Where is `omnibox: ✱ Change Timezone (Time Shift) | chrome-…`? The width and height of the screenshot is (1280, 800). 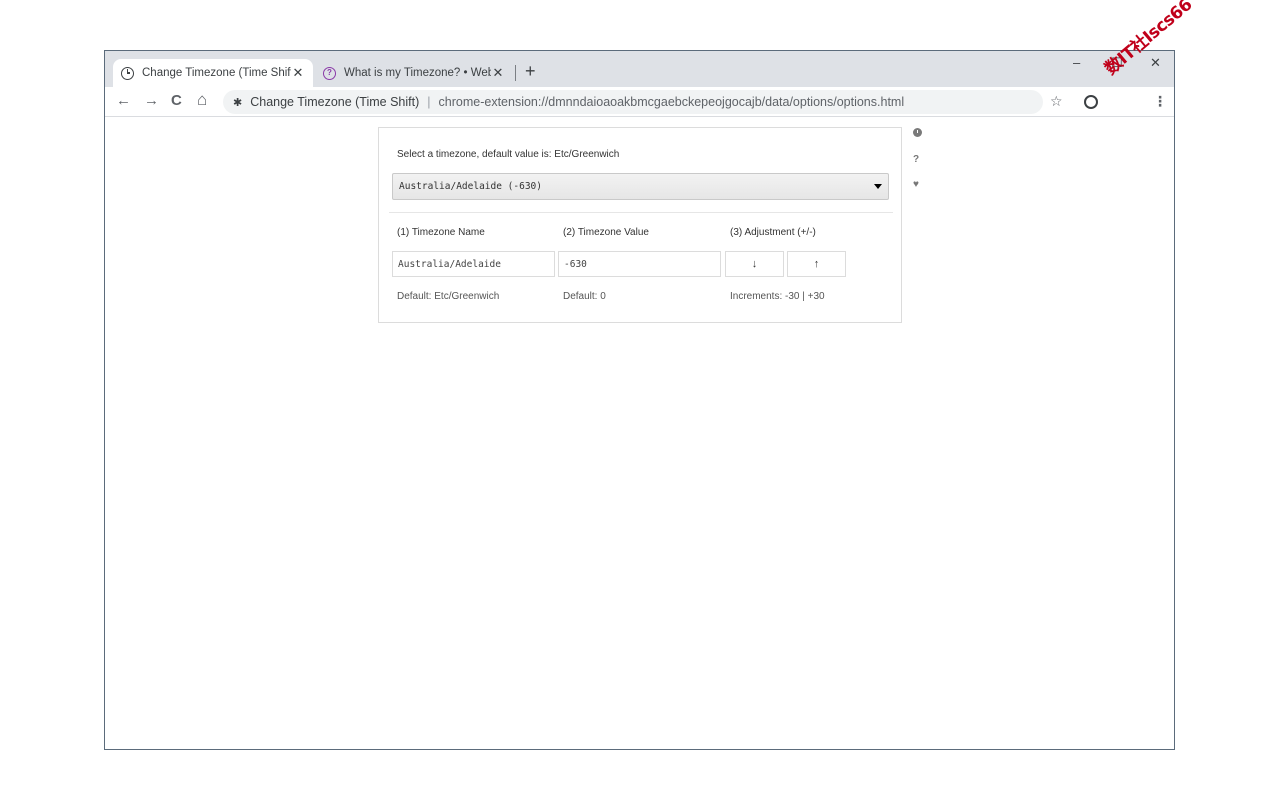
omnibox: ✱ Change Timezone (Time Shift) | chrome-… is located at coordinates (633, 102).